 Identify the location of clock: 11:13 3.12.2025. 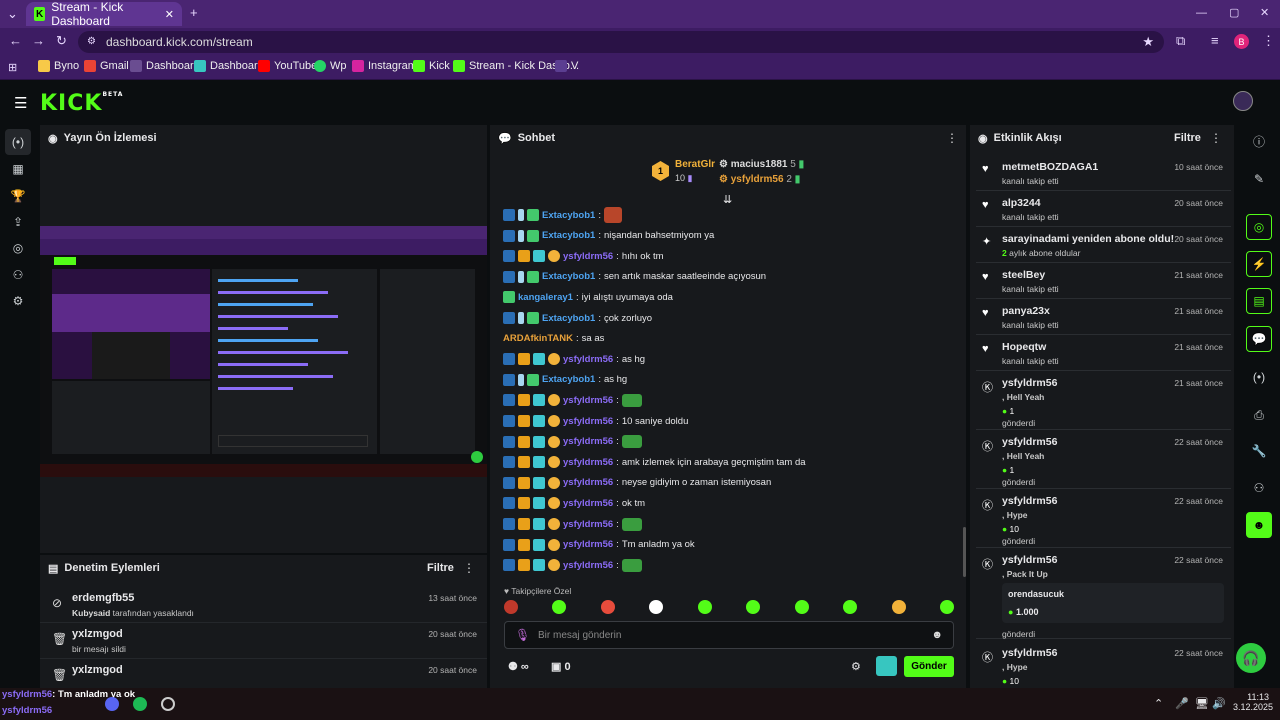
(1253, 702).